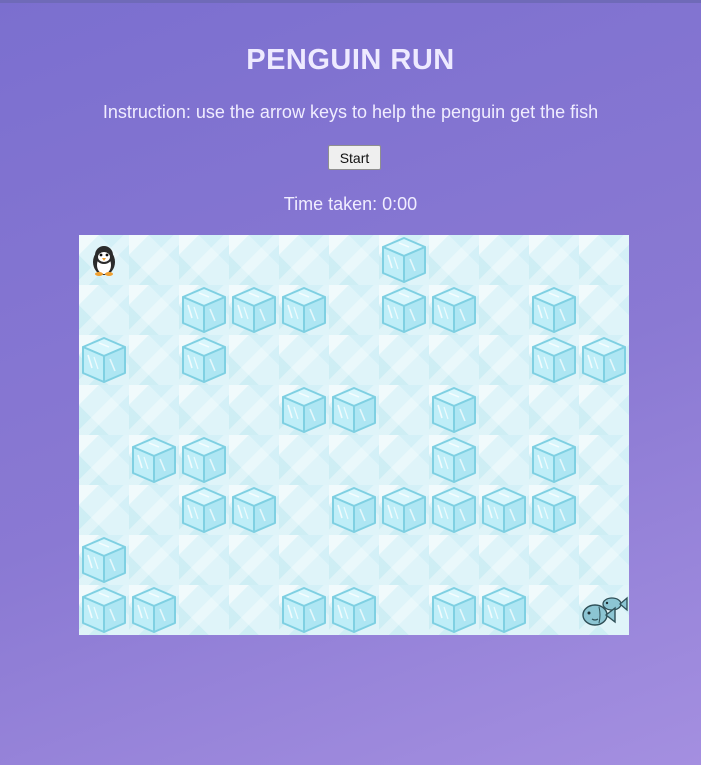 This screenshot has height=765, width=701. What do you see at coordinates (104, 260) in the screenshot?
I see `penguin-icon` at bounding box center [104, 260].